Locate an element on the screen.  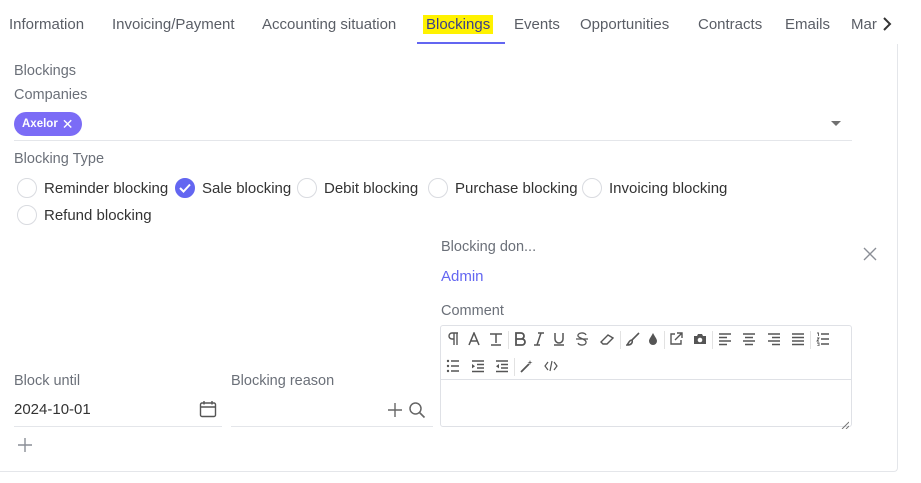
radio-label: Refund blocking is located at coordinates (98, 215).